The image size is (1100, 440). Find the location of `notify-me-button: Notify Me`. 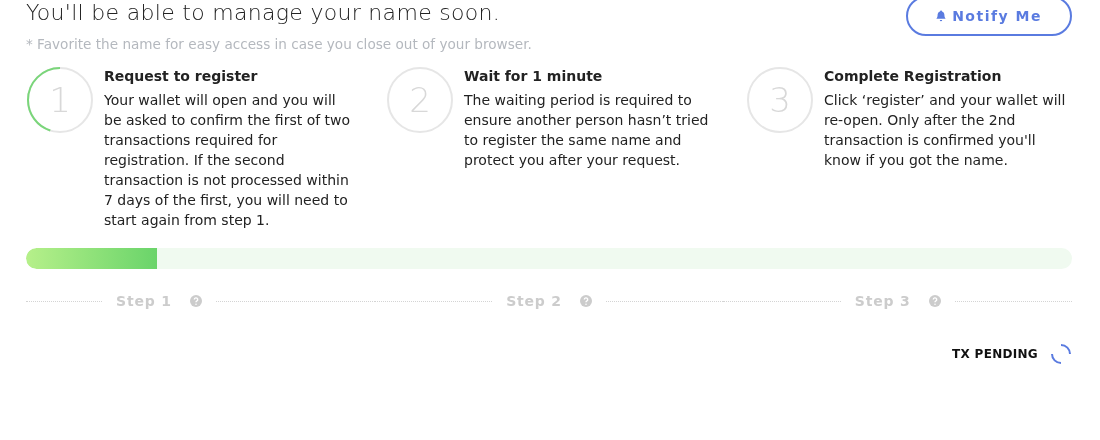

notify-me-button: Notify Me is located at coordinates (989, 18).